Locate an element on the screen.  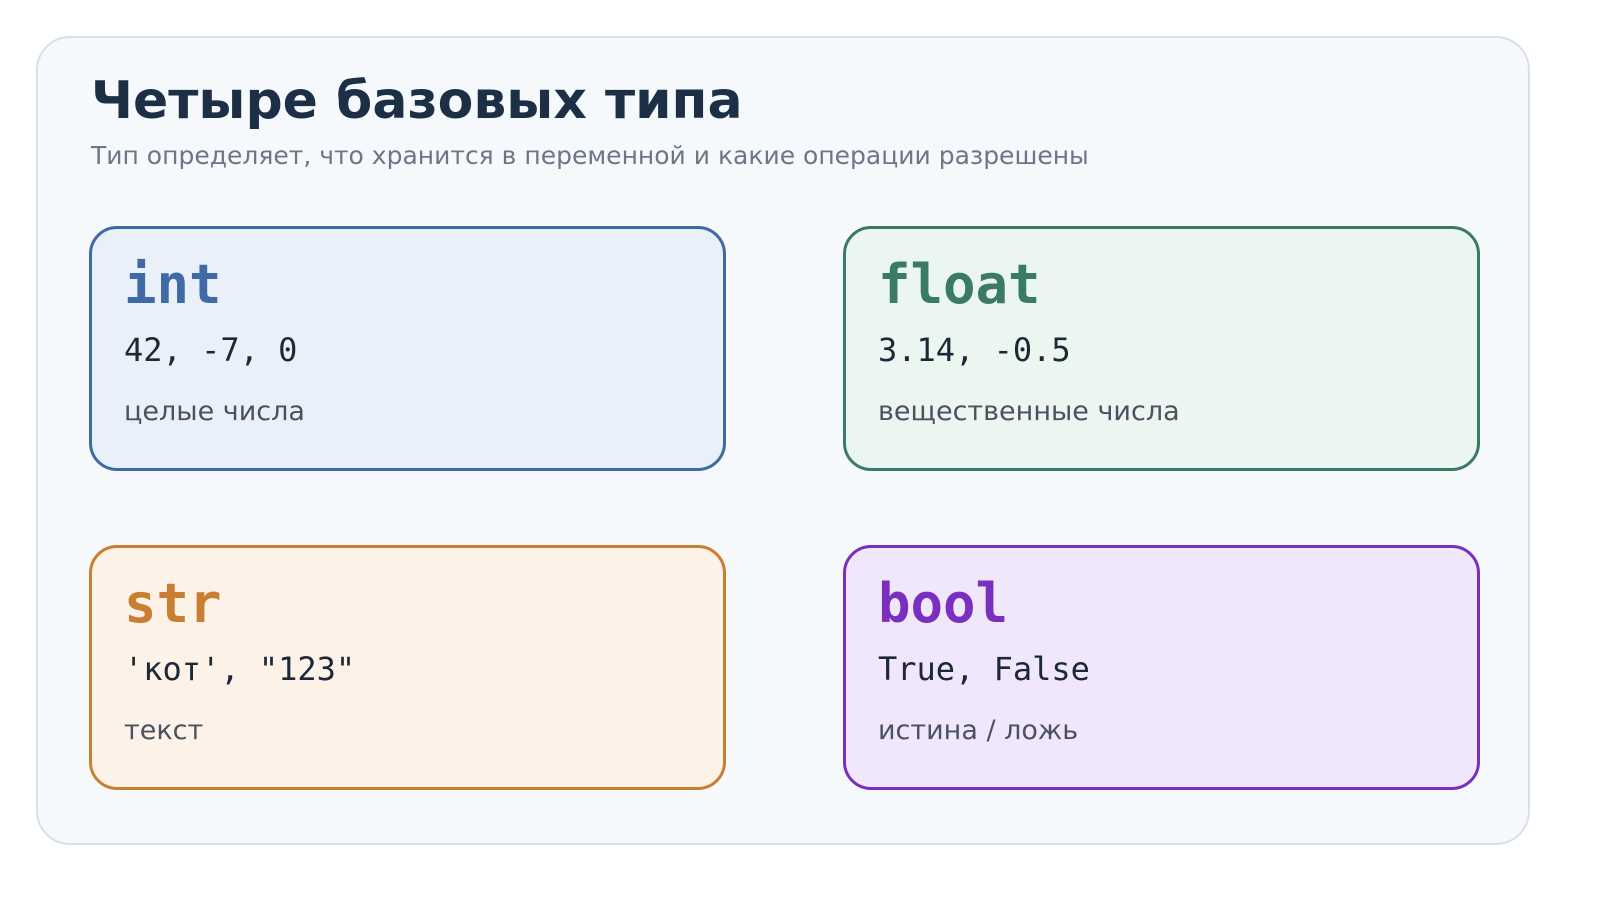
type-name-bool: bool is located at coordinates (943, 603).